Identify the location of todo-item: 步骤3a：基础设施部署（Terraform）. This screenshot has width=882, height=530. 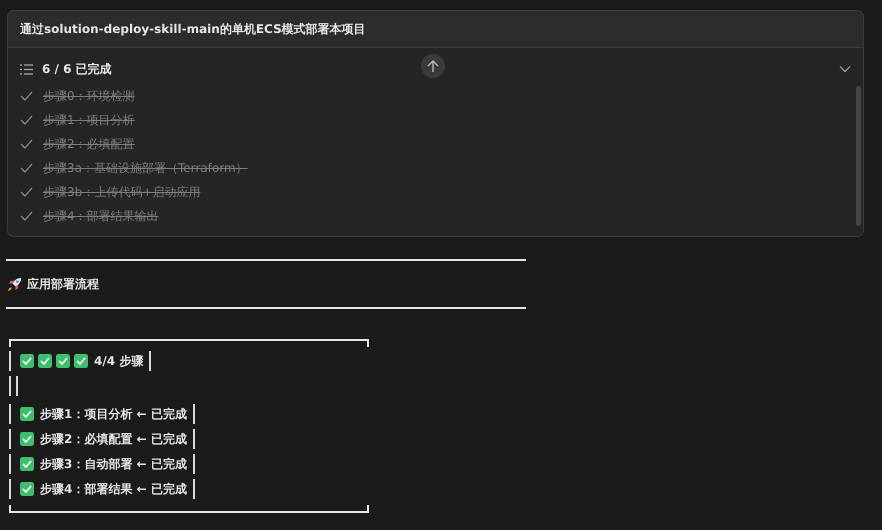
(145, 168).